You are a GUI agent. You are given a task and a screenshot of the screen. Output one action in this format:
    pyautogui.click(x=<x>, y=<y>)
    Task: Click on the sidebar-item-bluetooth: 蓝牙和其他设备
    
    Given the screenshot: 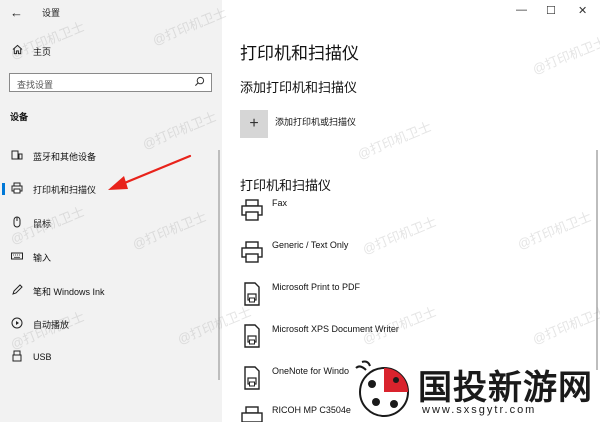 What is the action you would take?
    pyautogui.click(x=111, y=156)
    